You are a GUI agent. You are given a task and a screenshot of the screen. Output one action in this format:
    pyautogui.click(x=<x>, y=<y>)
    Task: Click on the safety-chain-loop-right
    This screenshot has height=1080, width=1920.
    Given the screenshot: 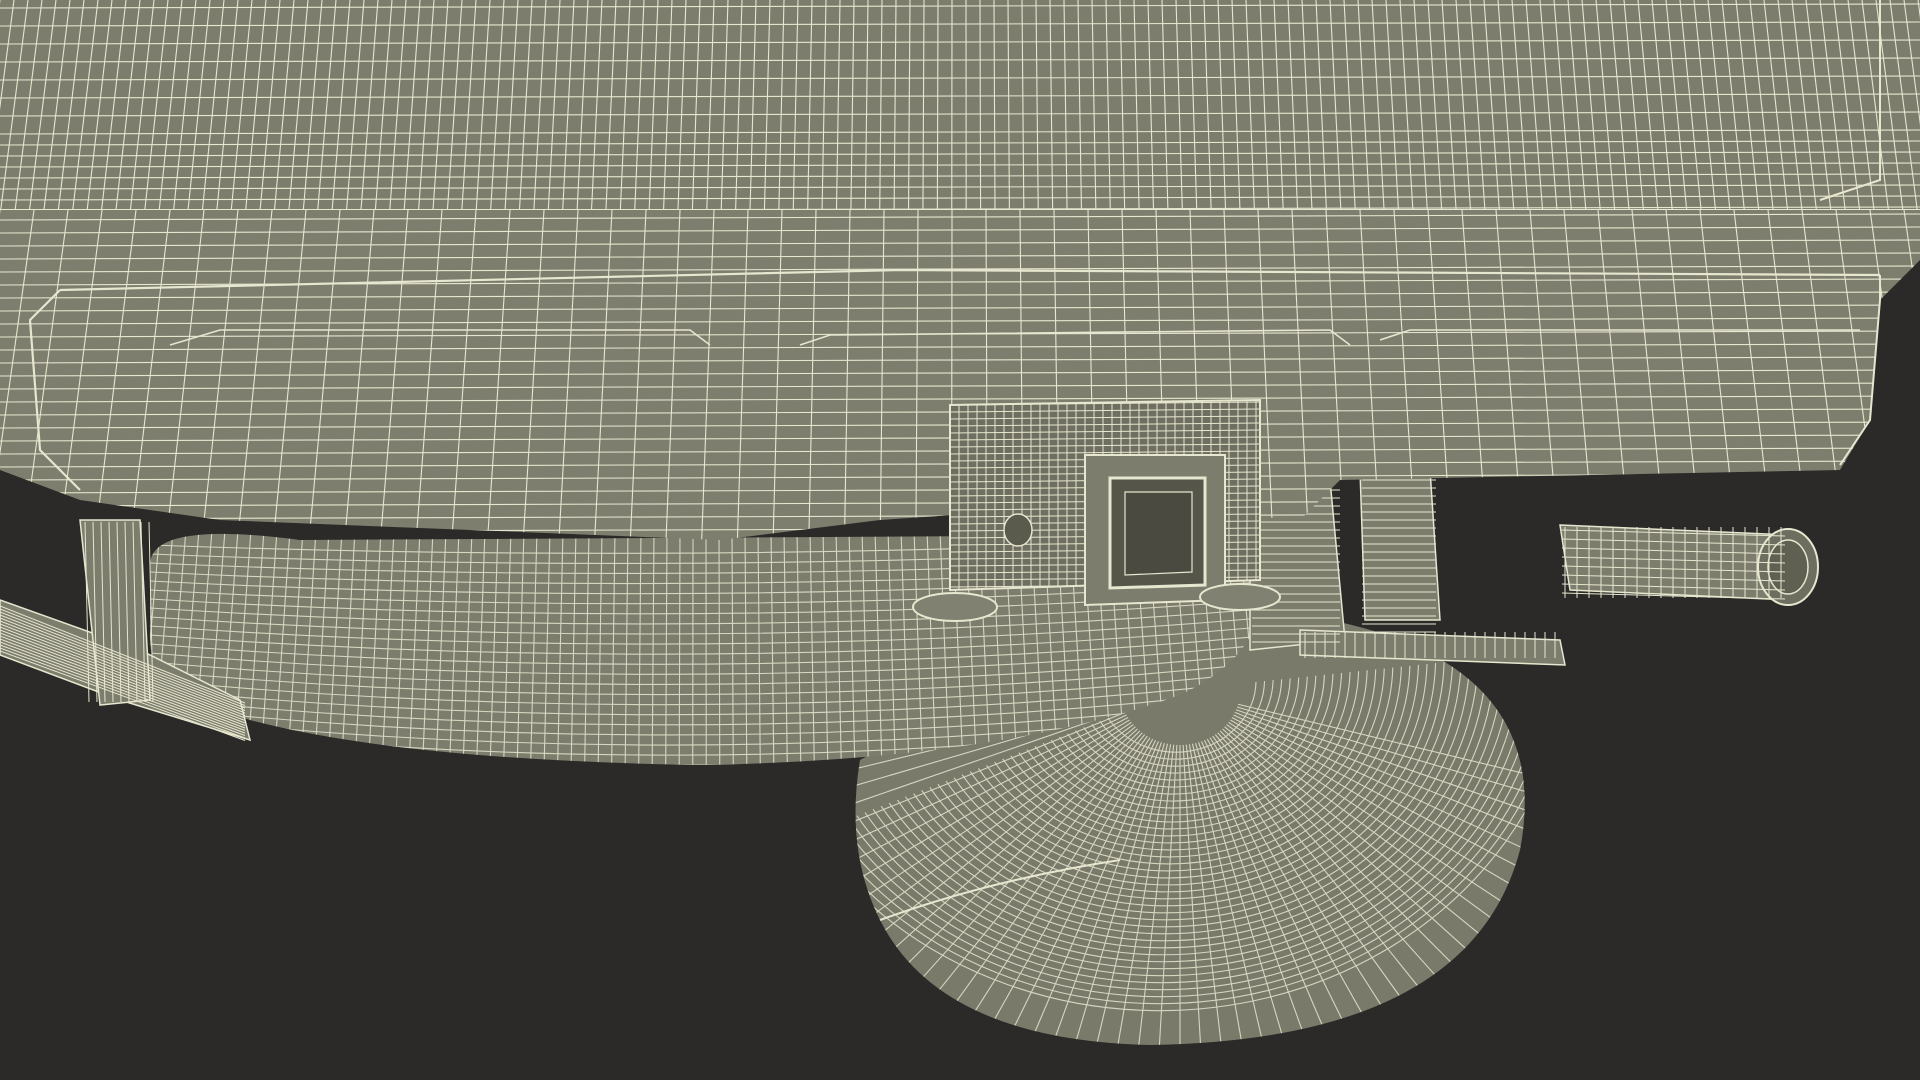 What is the action you would take?
    pyautogui.click(x=1240, y=597)
    